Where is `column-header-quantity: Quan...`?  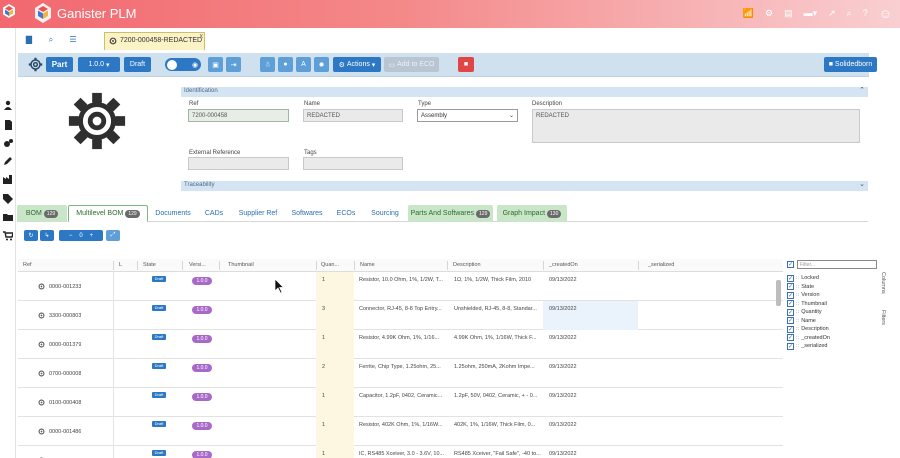
column-header-quantity: Quan... is located at coordinates (330, 265).